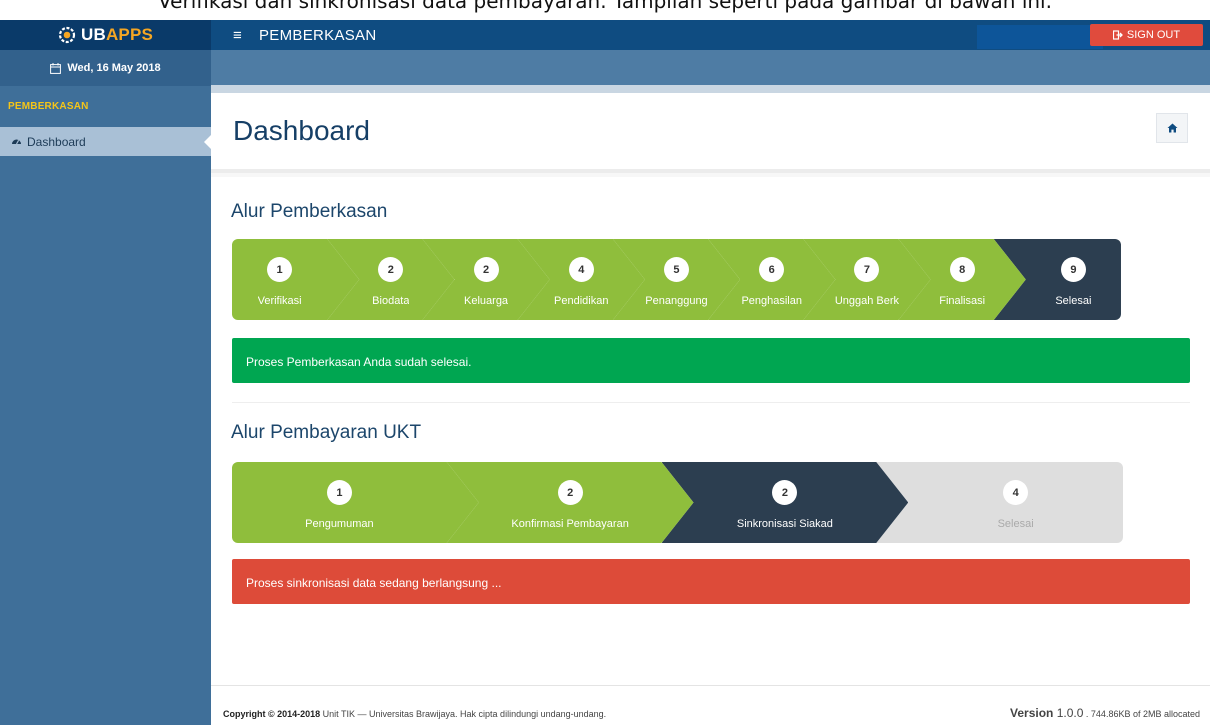  I want to click on page-title: Dashboard, so click(301, 130).